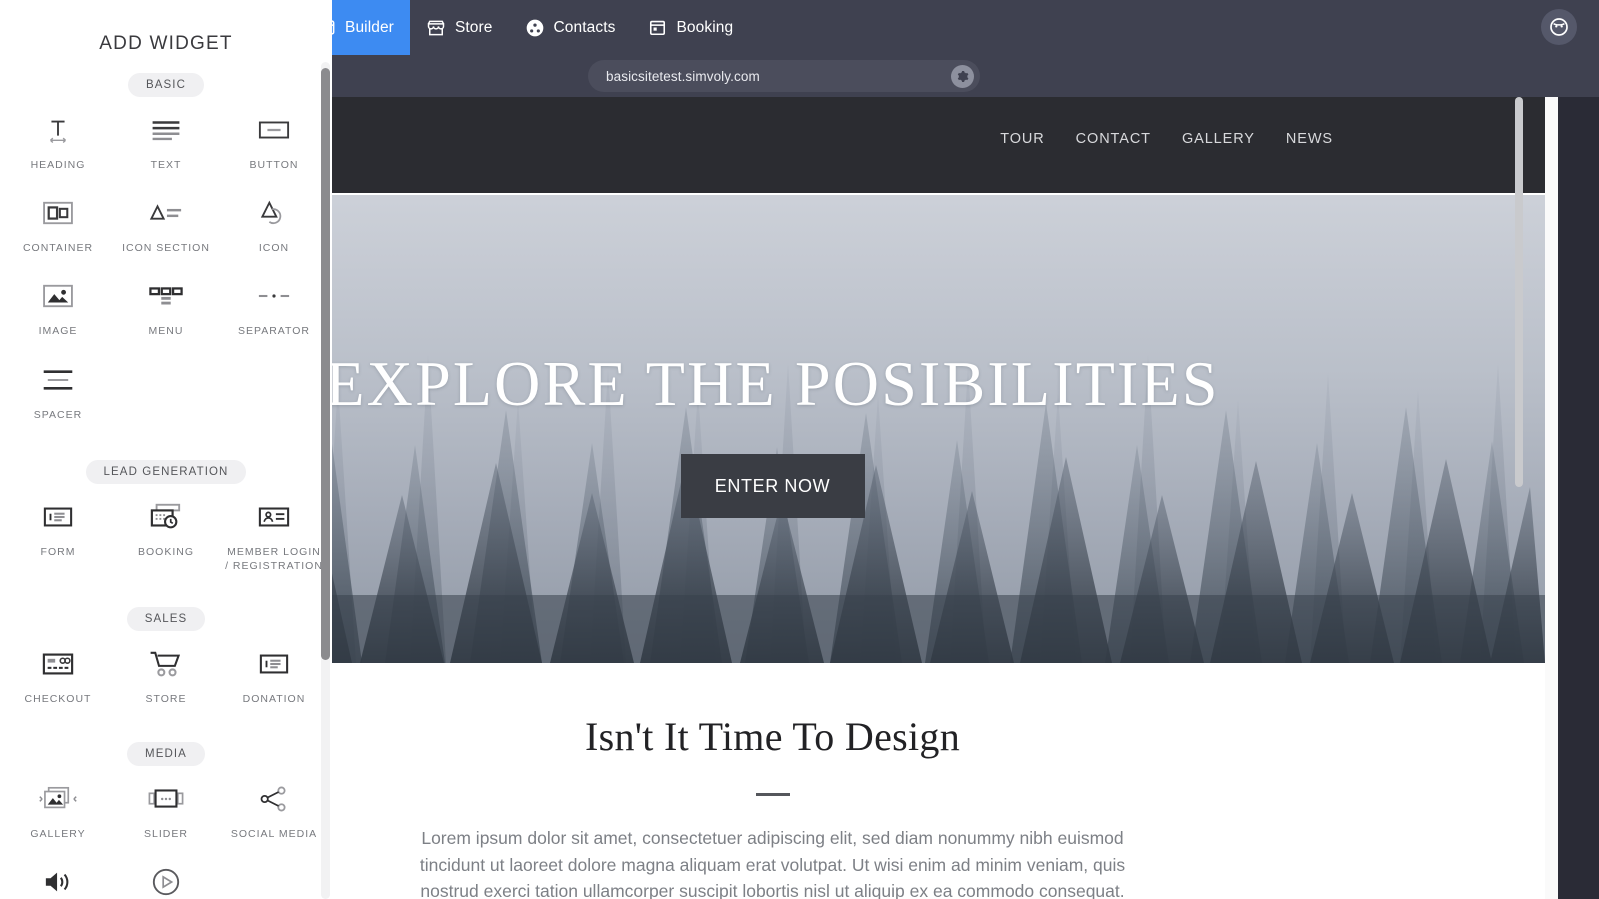  Describe the element at coordinates (166, 664) in the screenshot. I see `shopping-cart-icon` at that location.